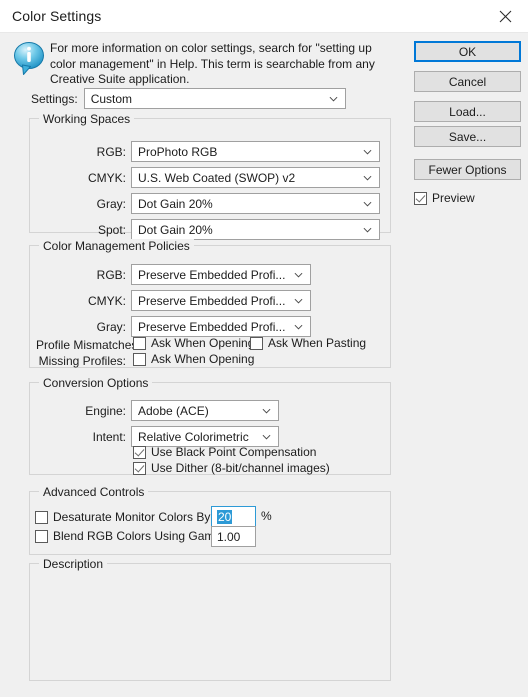  What do you see at coordinates (111, 327) in the screenshot?
I see `policy-gray-label: Gray:` at bounding box center [111, 327].